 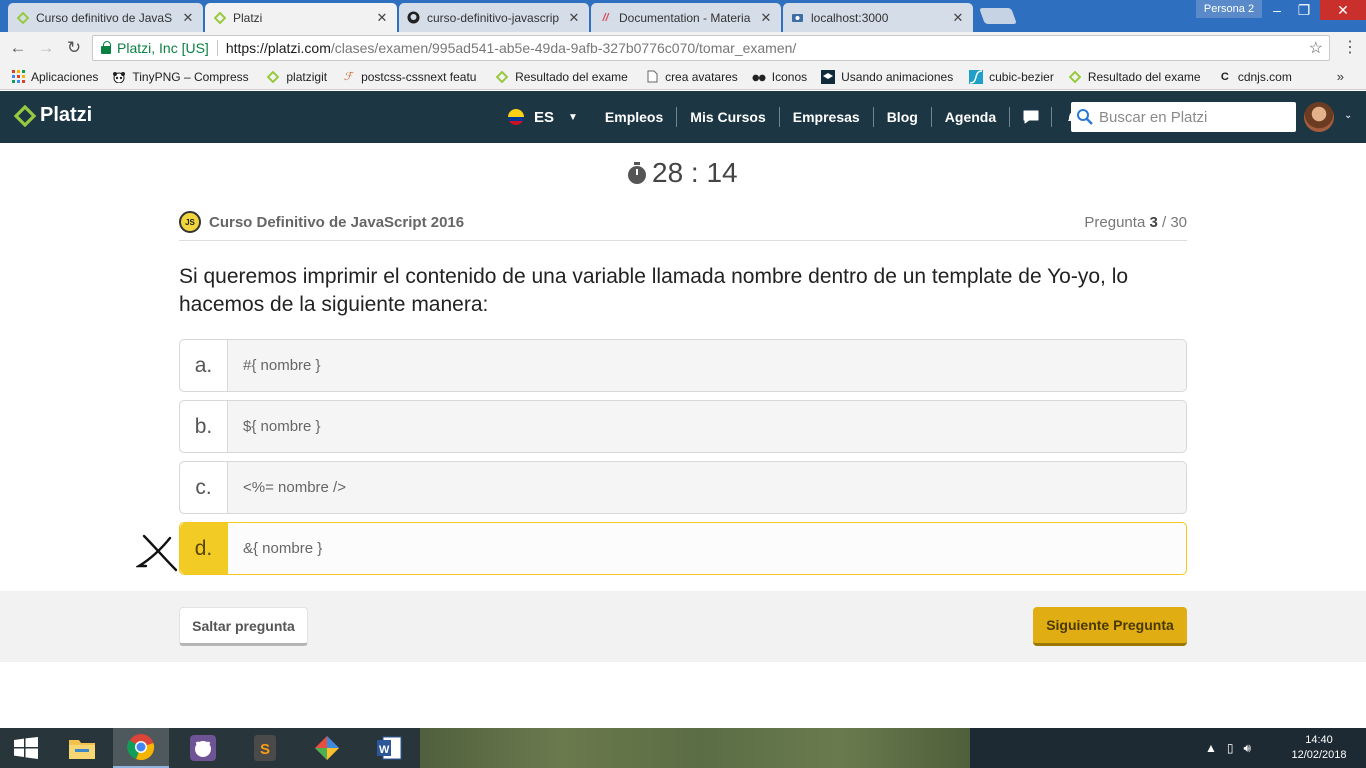 What do you see at coordinates (327, 748) in the screenshot?
I see `sourcetree-icon` at bounding box center [327, 748].